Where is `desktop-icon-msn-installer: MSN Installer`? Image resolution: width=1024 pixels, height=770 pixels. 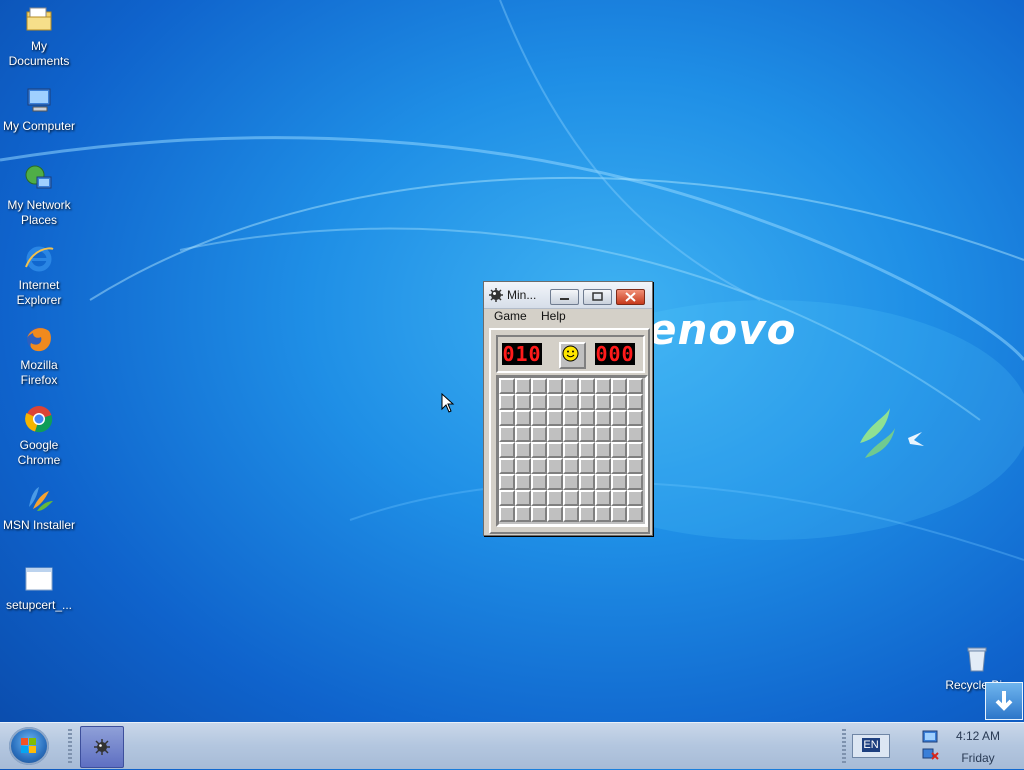
desktop-icon-msn-installer: MSN Installer is located at coordinates (39, 508).